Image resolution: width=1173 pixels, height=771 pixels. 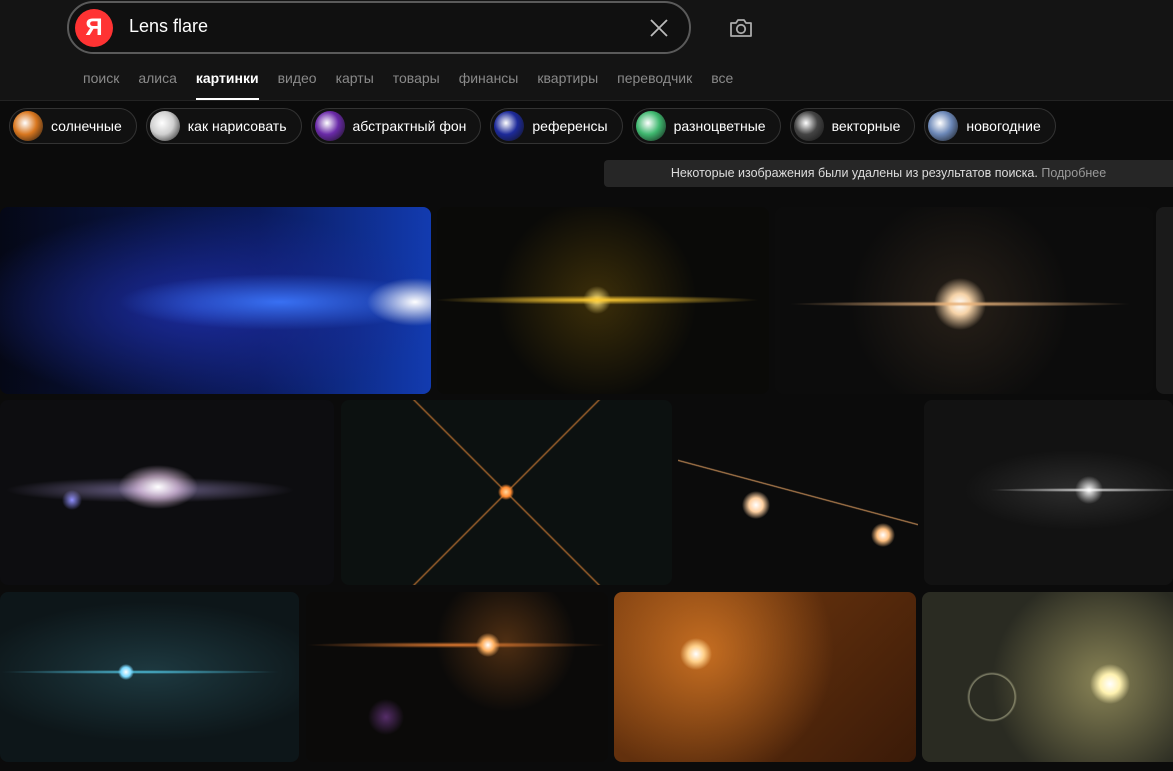 What do you see at coordinates (355, 85) in the screenshot?
I see `tab-4: карты` at bounding box center [355, 85].